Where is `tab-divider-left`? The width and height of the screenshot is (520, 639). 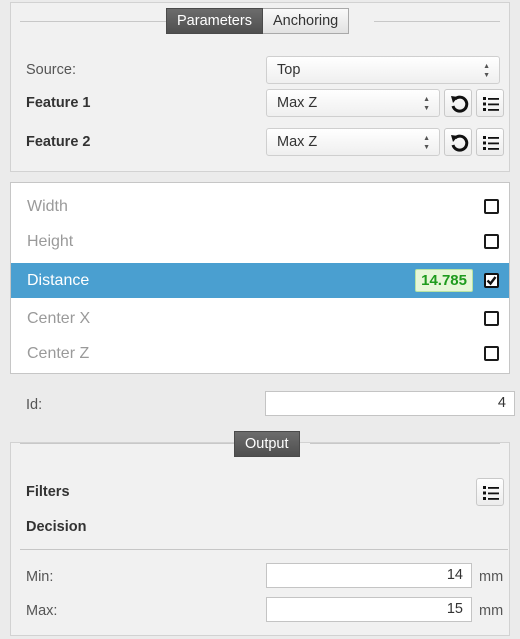 tab-divider-left is located at coordinates (93, 21).